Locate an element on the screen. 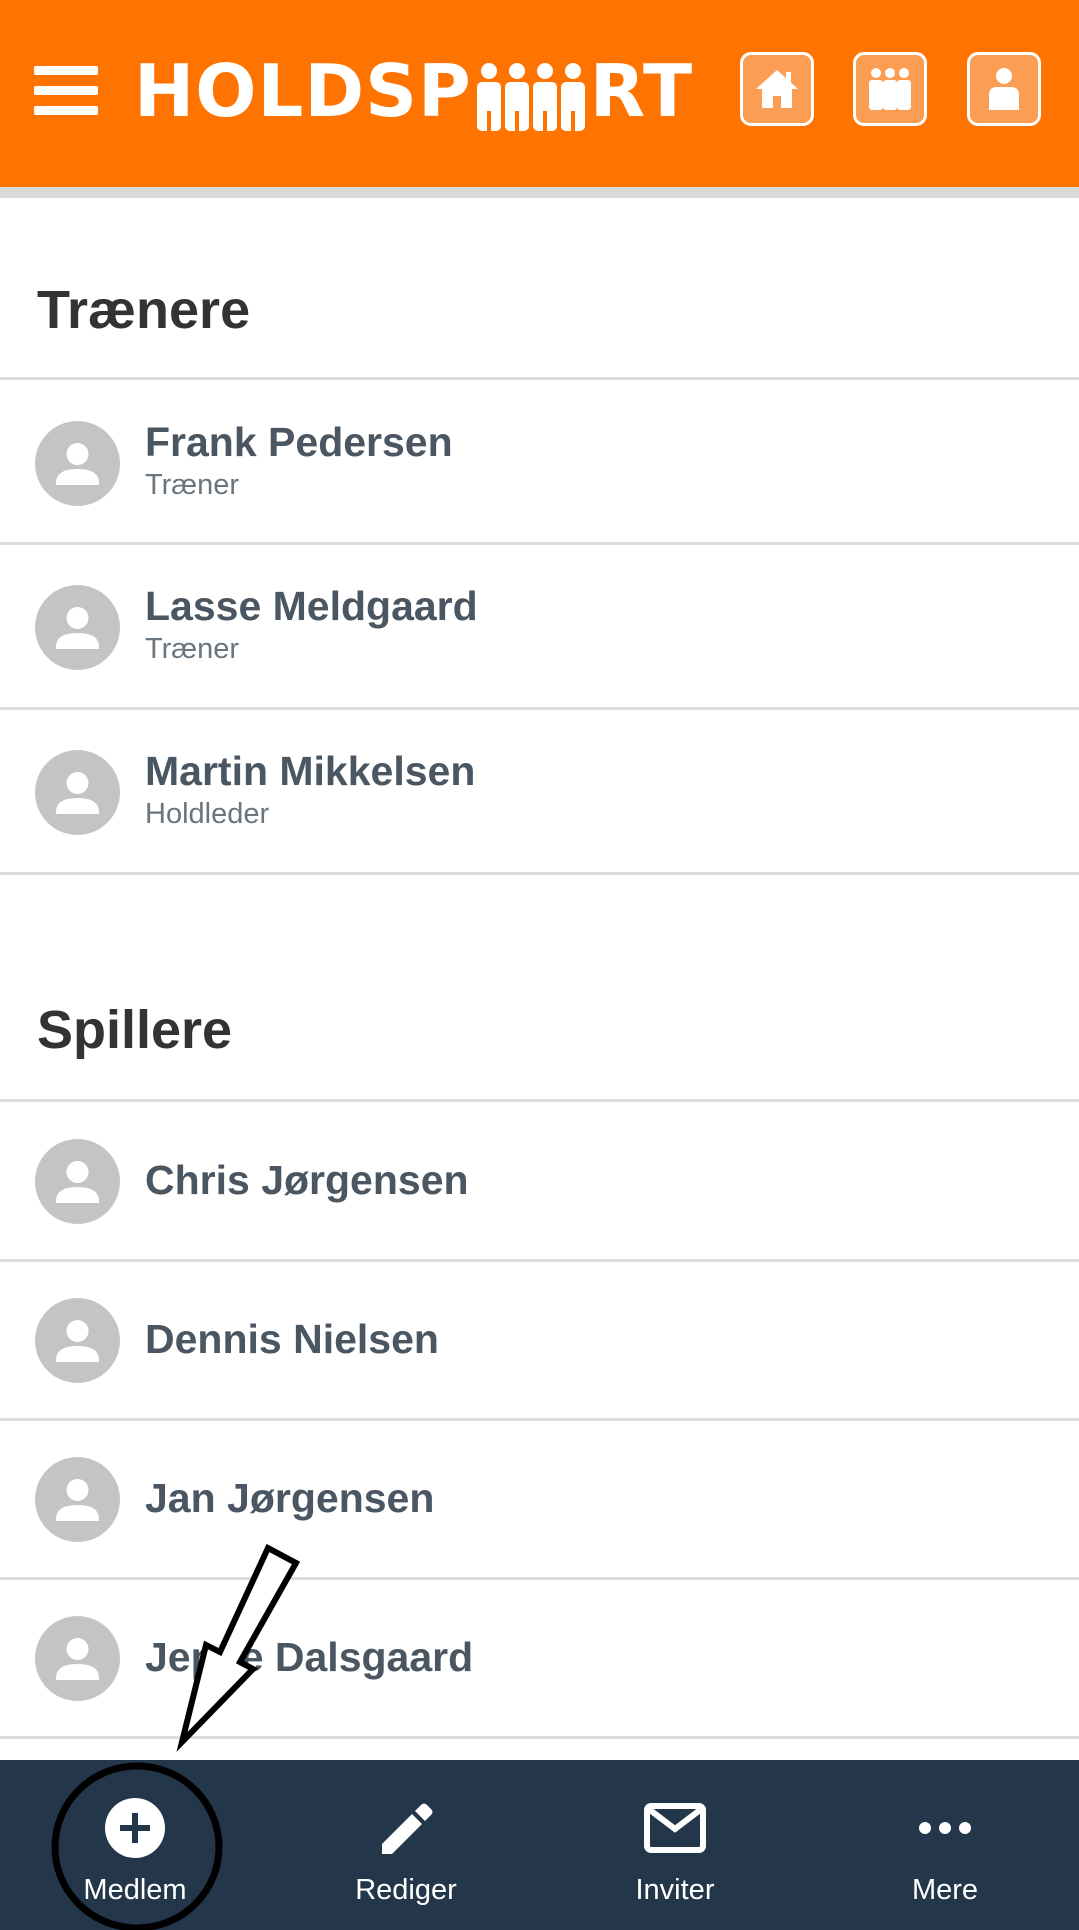 The width and height of the screenshot is (1079, 1930). member-name: Jeppe Dalsgaard is located at coordinates (309, 1657).